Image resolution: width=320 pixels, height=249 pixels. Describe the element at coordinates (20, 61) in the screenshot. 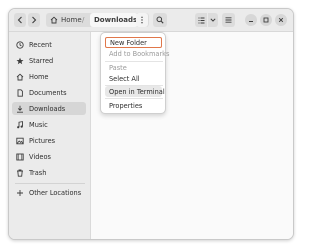

I see `star-icon` at that location.